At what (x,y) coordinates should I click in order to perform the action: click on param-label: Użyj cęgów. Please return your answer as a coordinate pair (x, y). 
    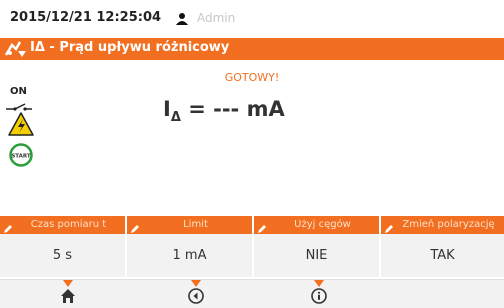
    Looking at the image, I should click on (322, 224).